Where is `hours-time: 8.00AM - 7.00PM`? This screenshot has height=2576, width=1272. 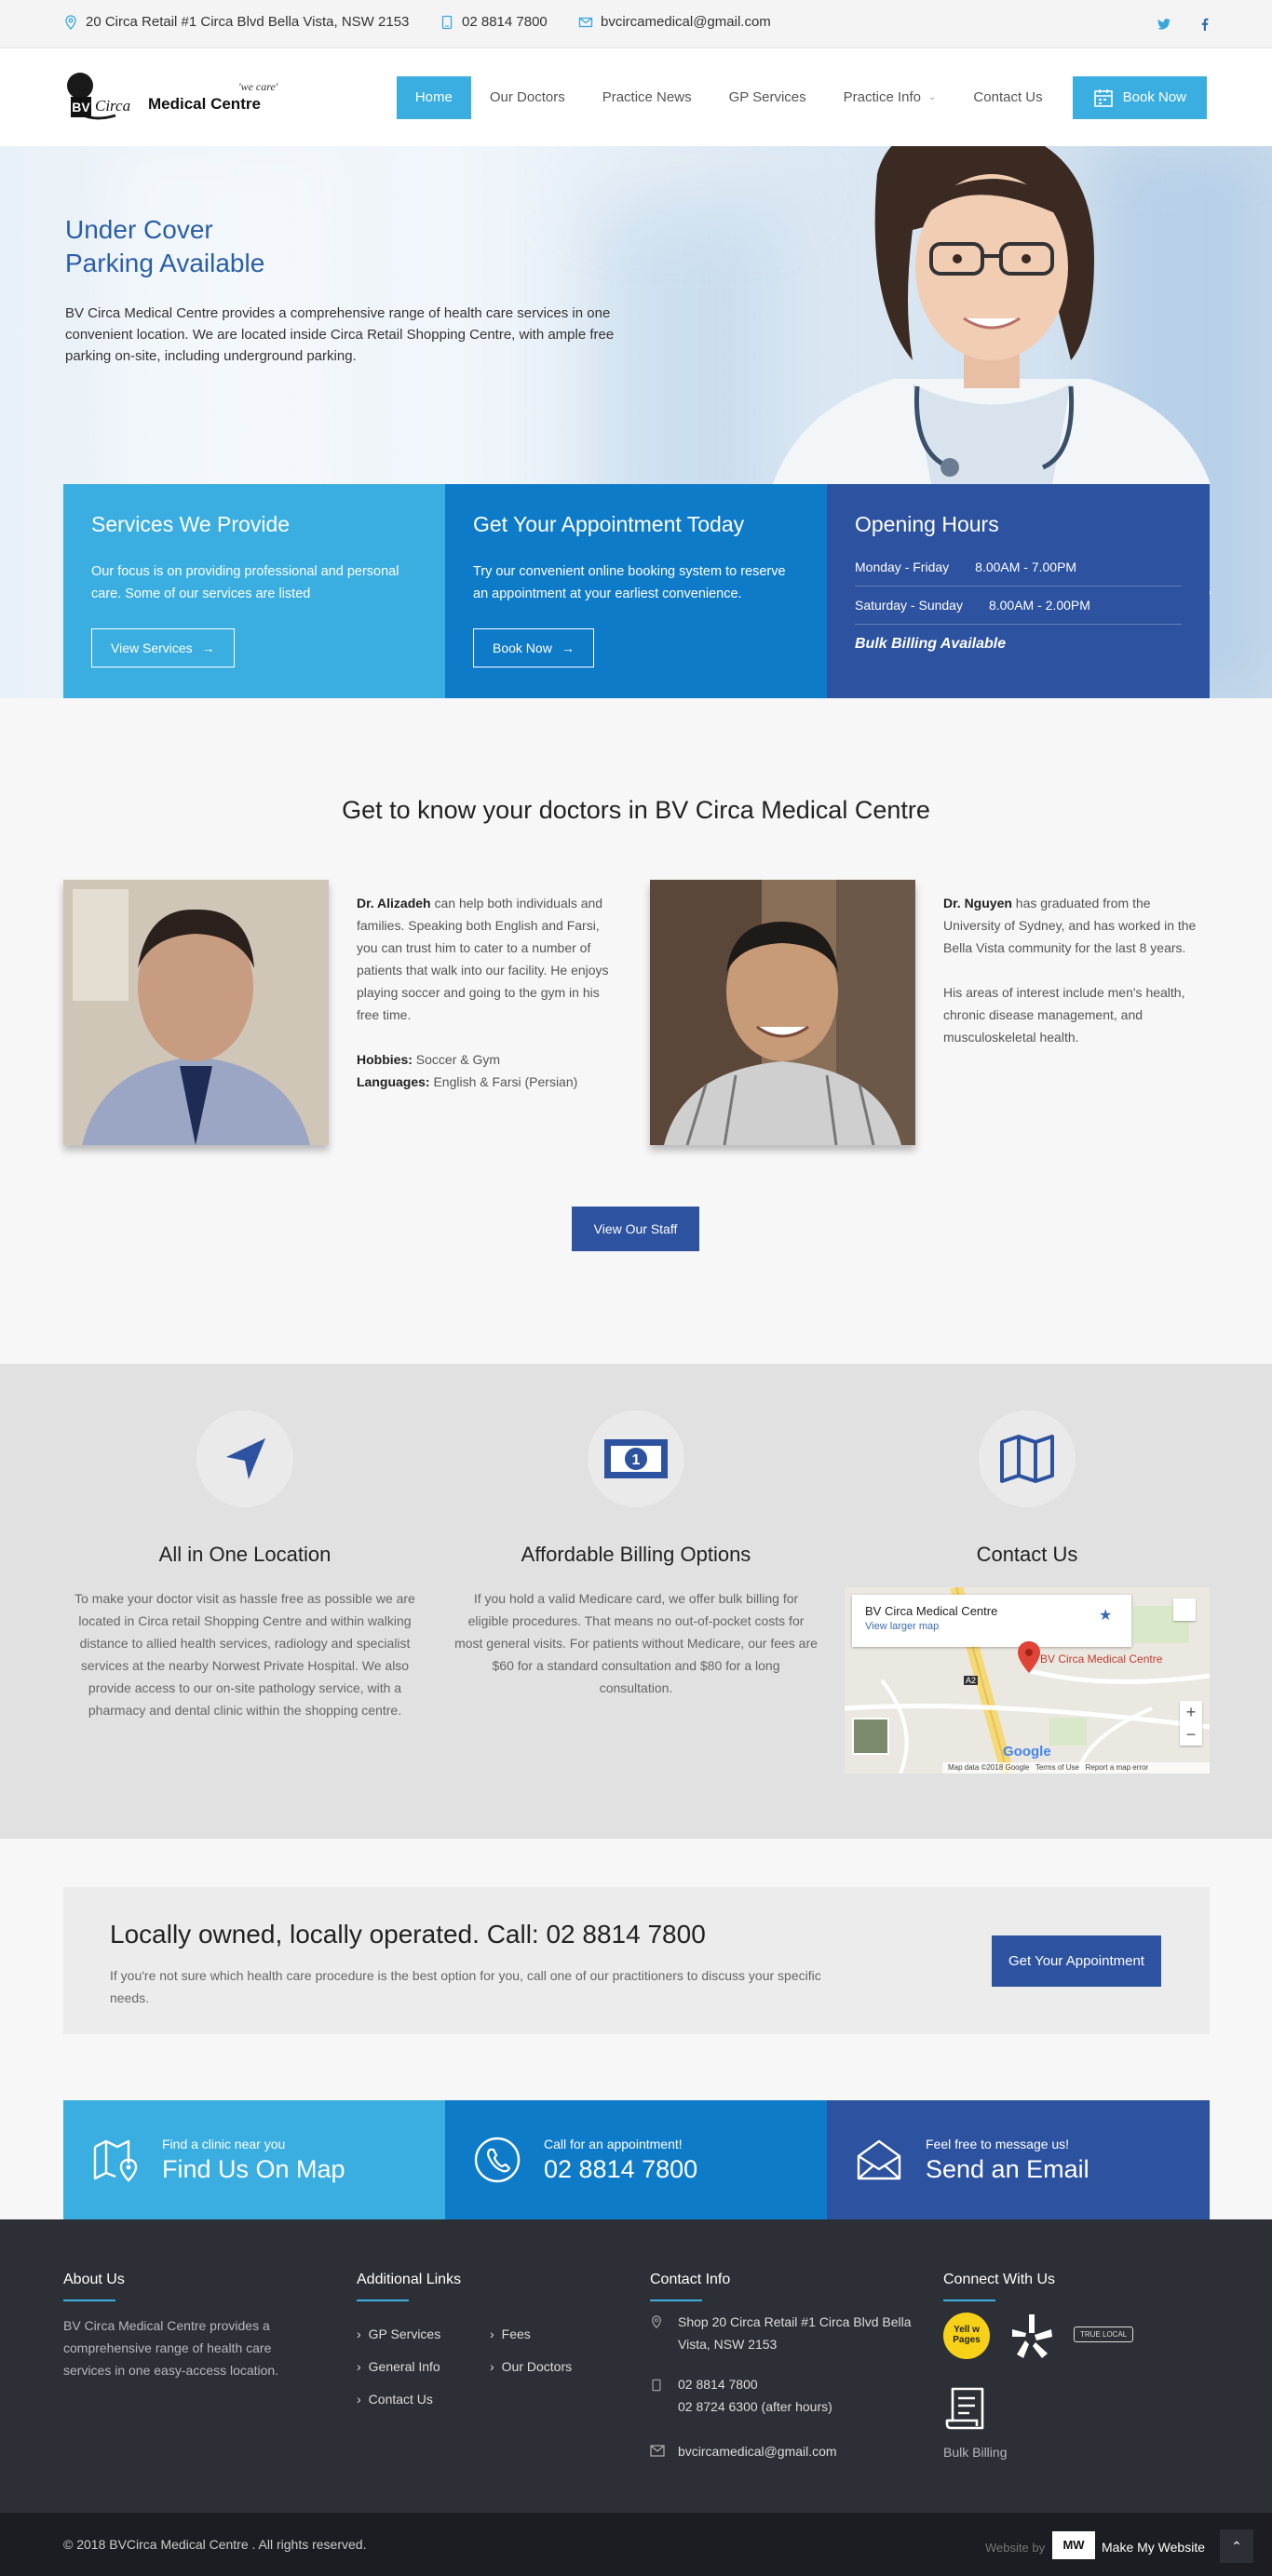 hours-time: 8.00AM - 7.00PM is located at coordinates (1026, 567).